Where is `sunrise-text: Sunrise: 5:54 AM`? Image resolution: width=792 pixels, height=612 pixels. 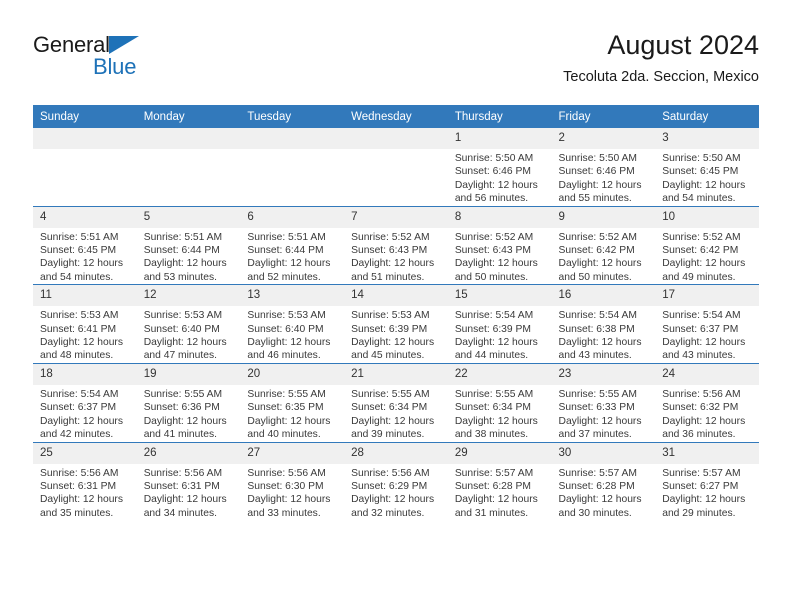
sunrise-text: Sunrise: 5:54 AM is located at coordinates (701, 316).